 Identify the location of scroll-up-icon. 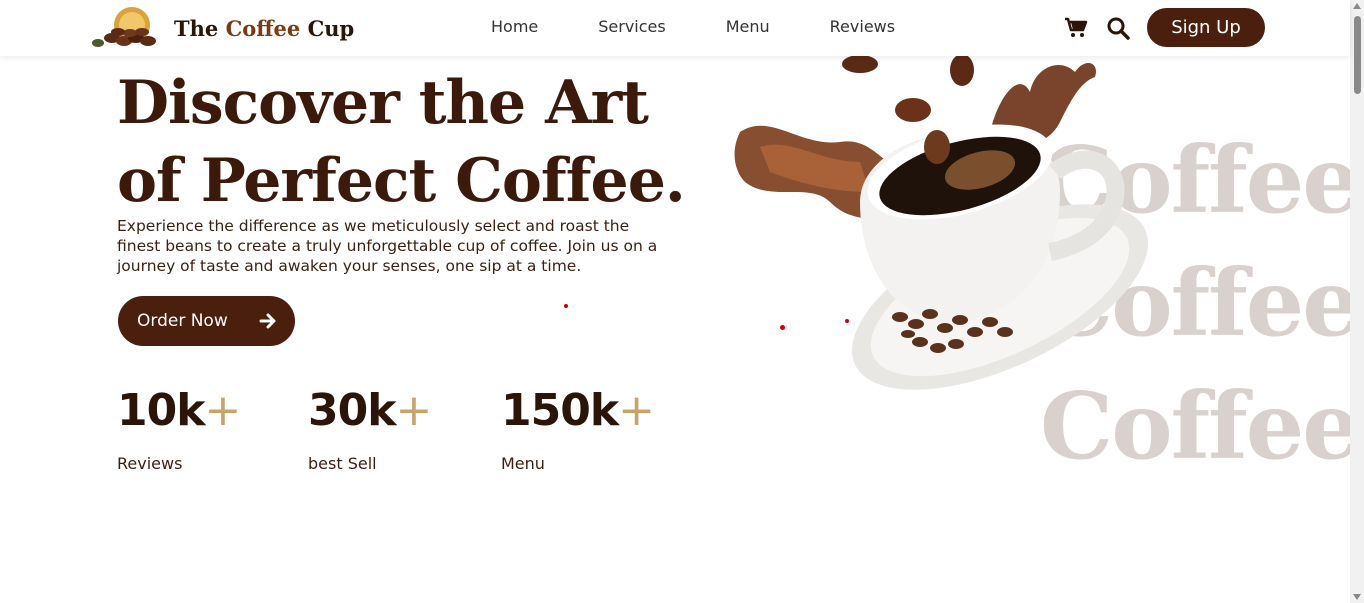
(1357, 6).